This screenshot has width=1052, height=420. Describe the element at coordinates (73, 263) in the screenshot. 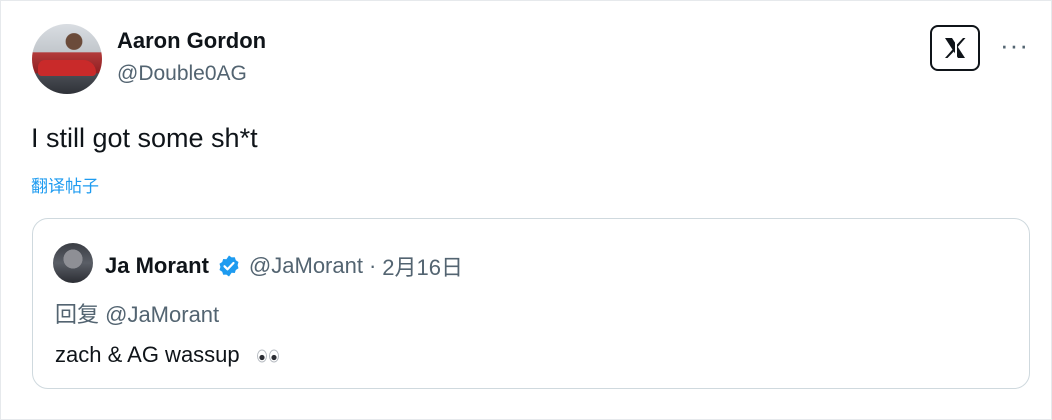

I see `quoted-avatar` at that location.